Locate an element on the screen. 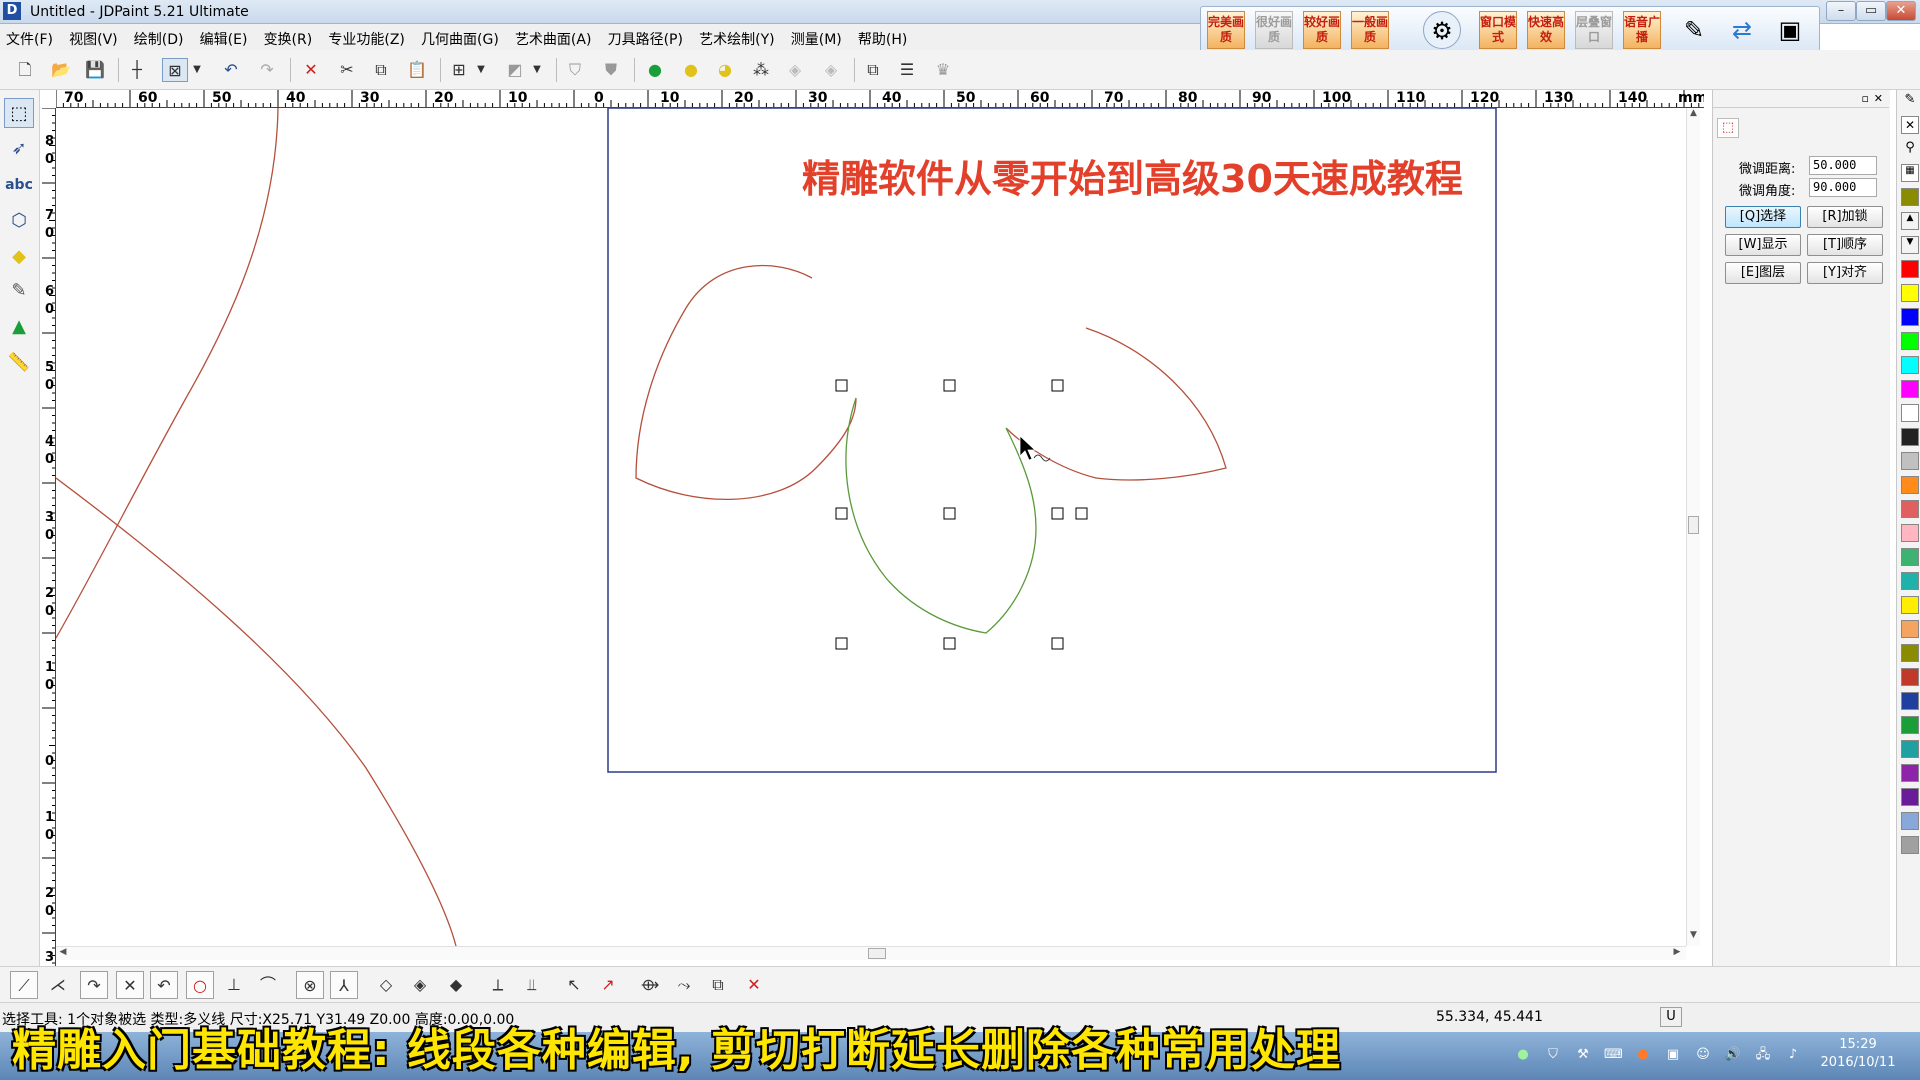 The width and height of the screenshot is (1920, 1080). menu-view: 视图(V) is located at coordinates (93, 36).